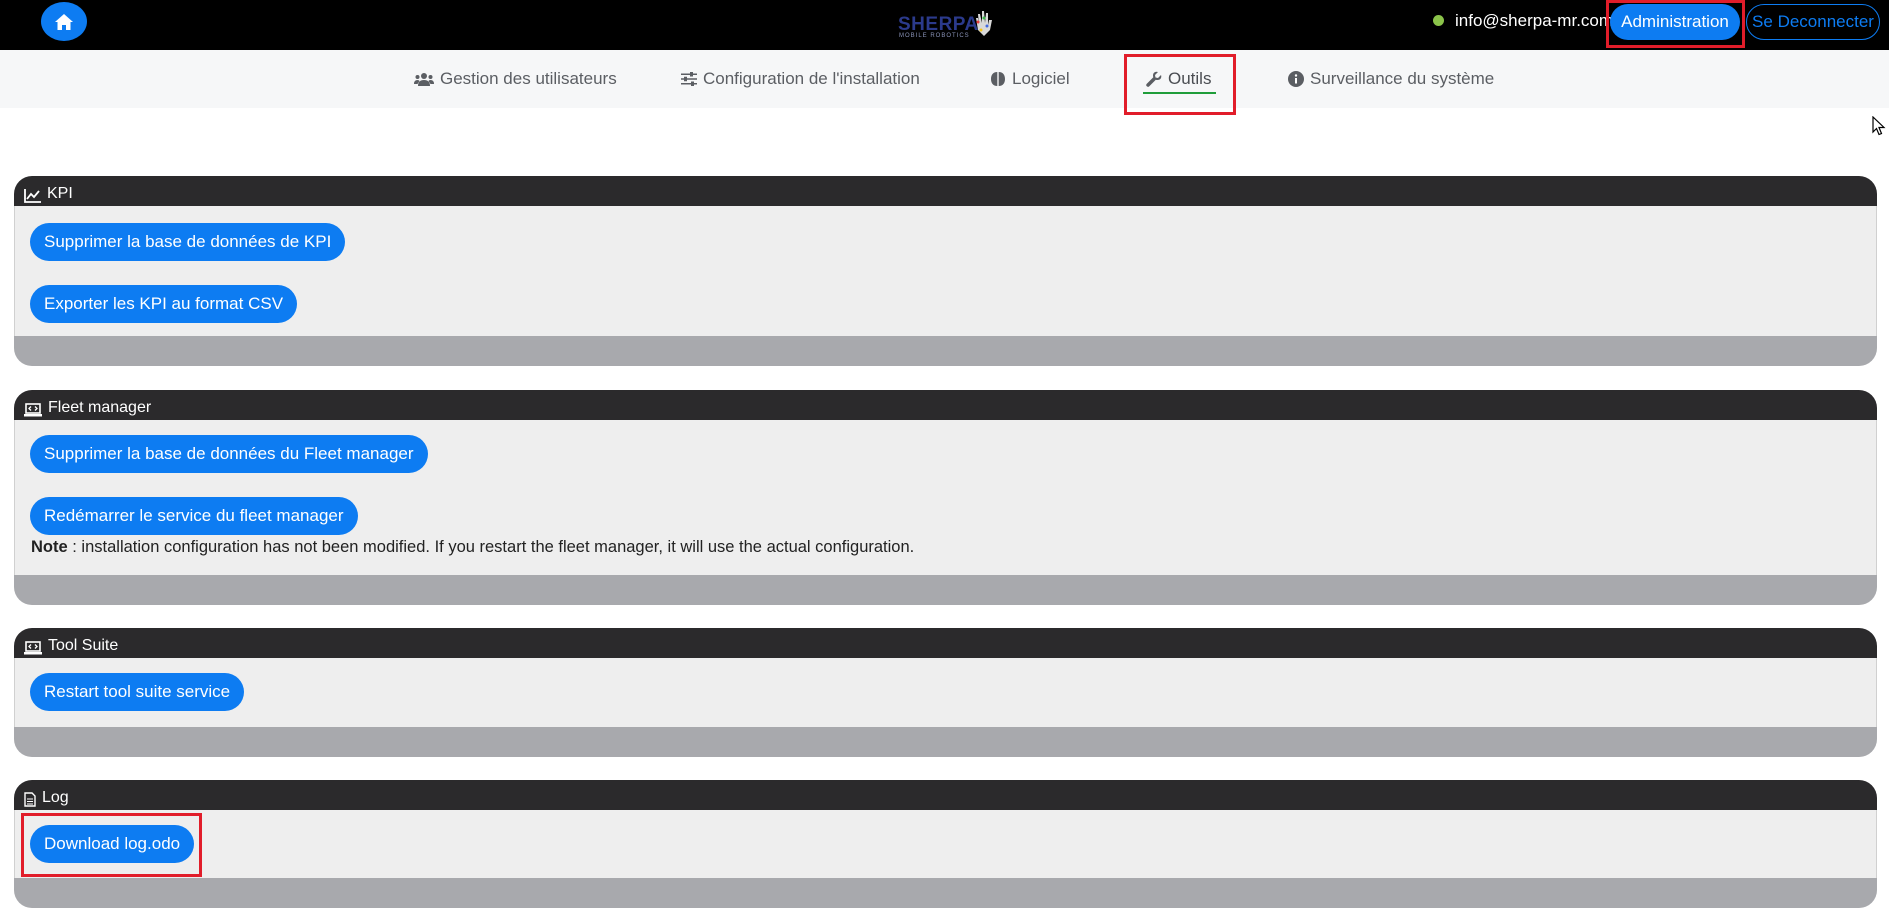 The width and height of the screenshot is (1889, 914). What do you see at coordinates (137, 692) in the screenshot?
I see `restart-tool-suite-button: Restart tool suite service` at bounding box center [137, 692].